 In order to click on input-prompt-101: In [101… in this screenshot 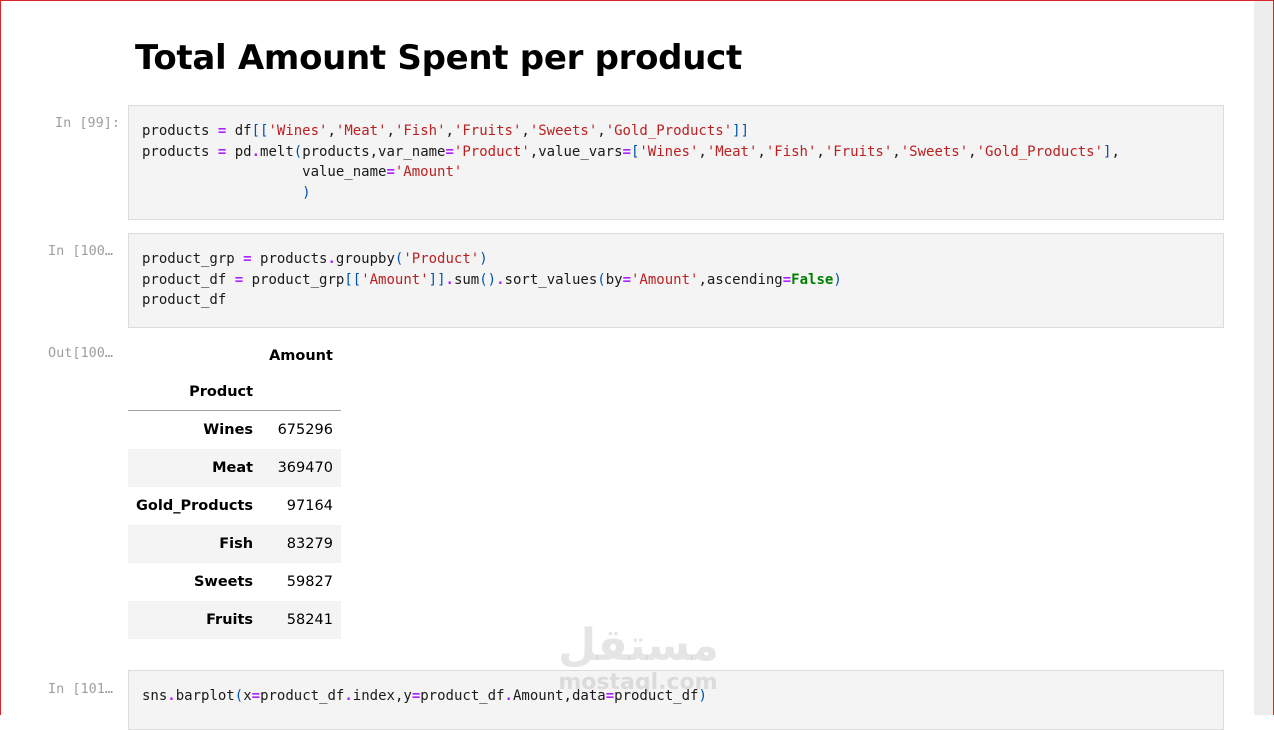, I will do `click(80, 689)`.